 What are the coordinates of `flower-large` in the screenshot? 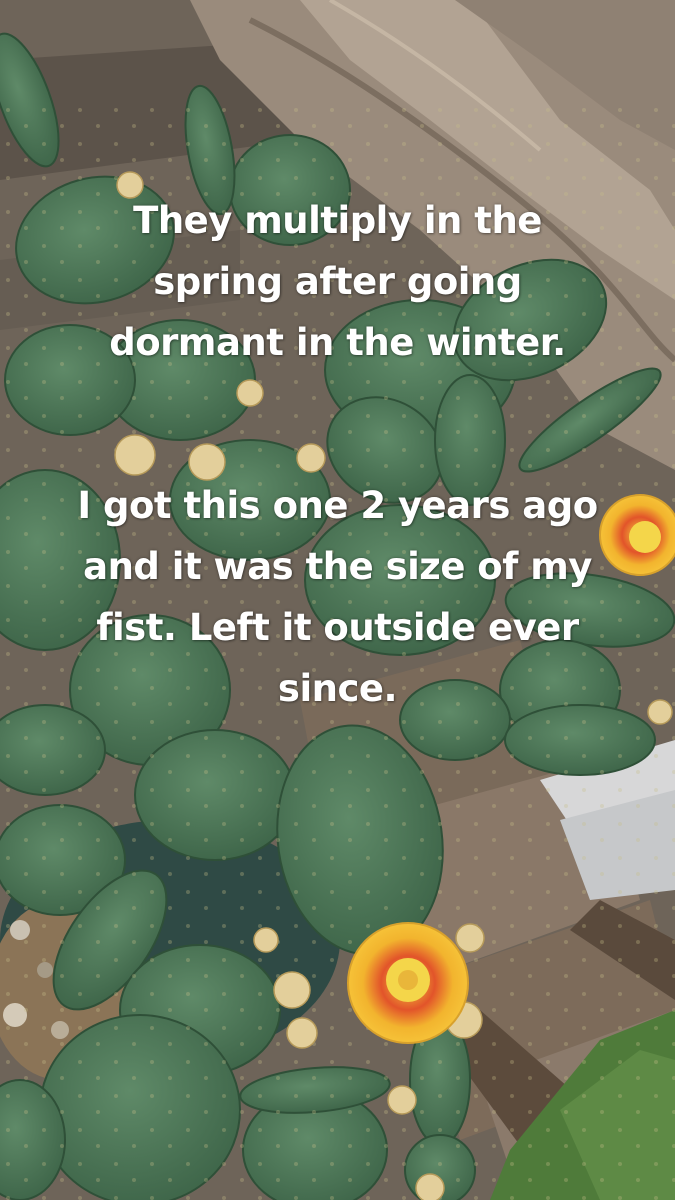 It's located at (408, 983).